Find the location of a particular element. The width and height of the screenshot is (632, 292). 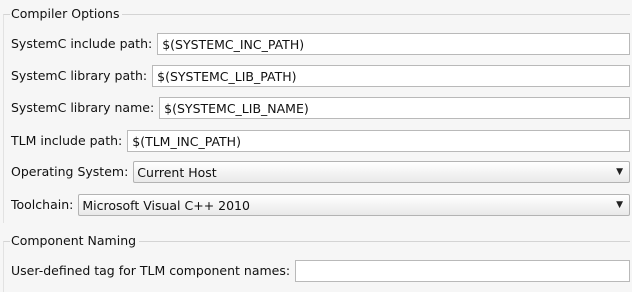

operating-system-select: Current Host ▼ is located at coordinates (381, 172).